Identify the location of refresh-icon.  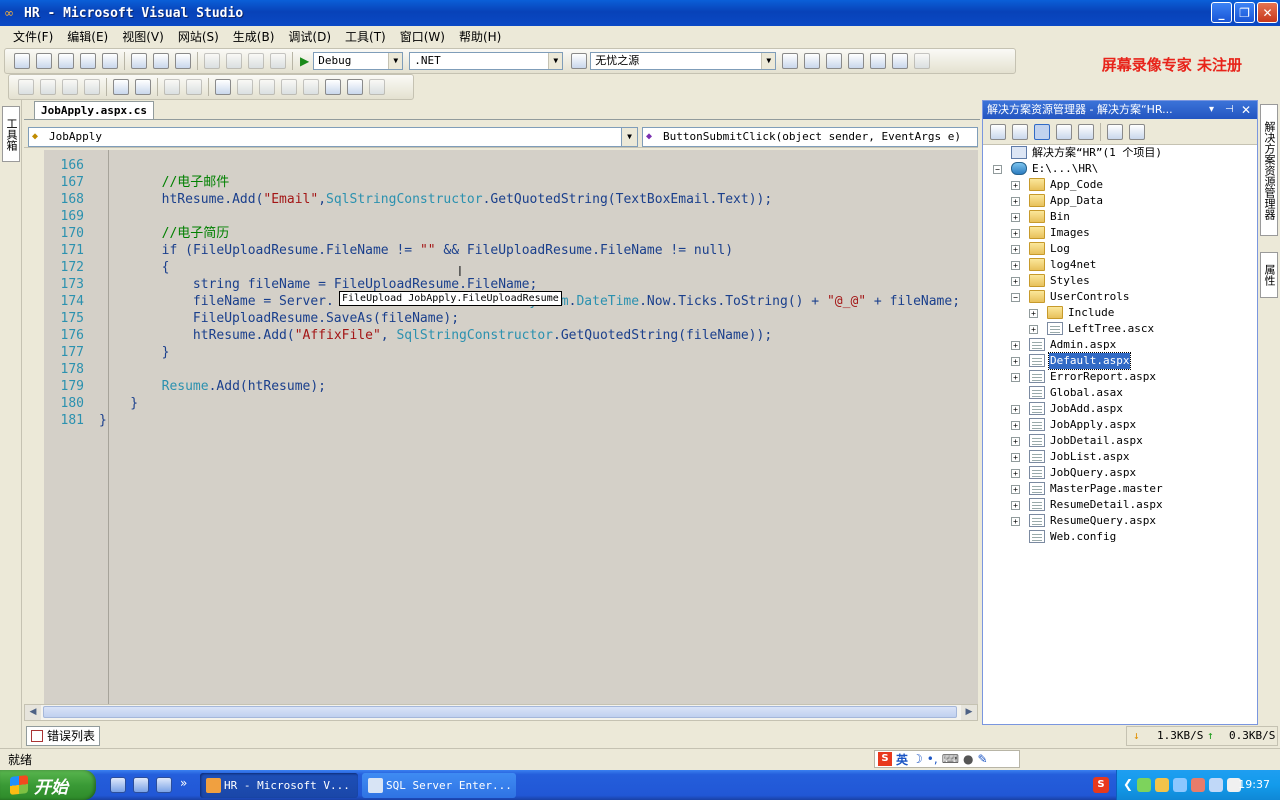
(1020, 131).